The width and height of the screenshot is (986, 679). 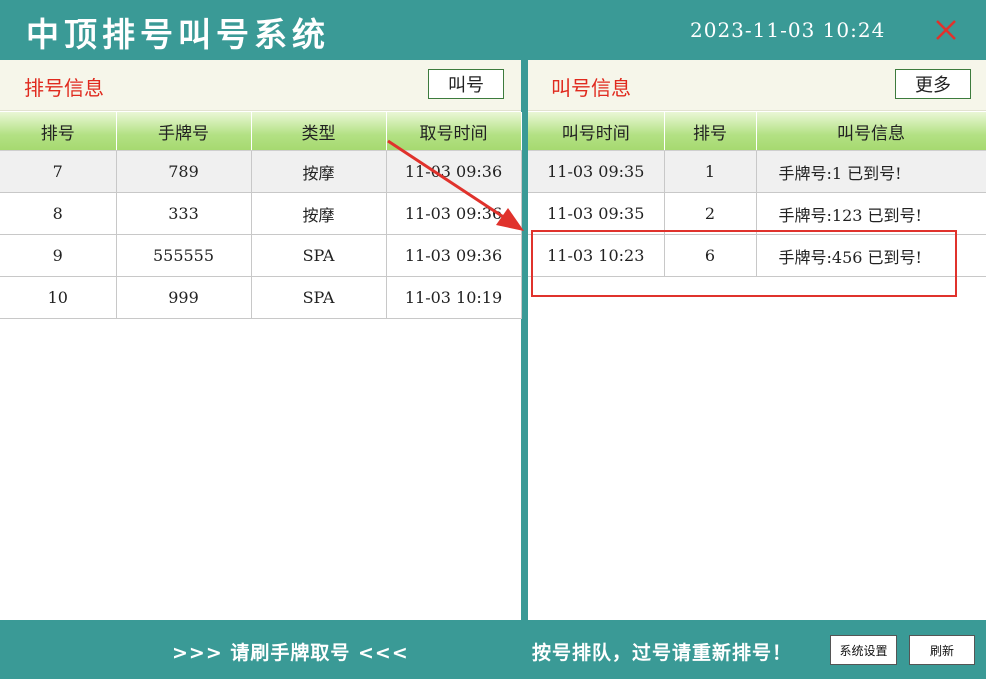 I want to click on wristband-number: 333, so click(x=184, y=213).